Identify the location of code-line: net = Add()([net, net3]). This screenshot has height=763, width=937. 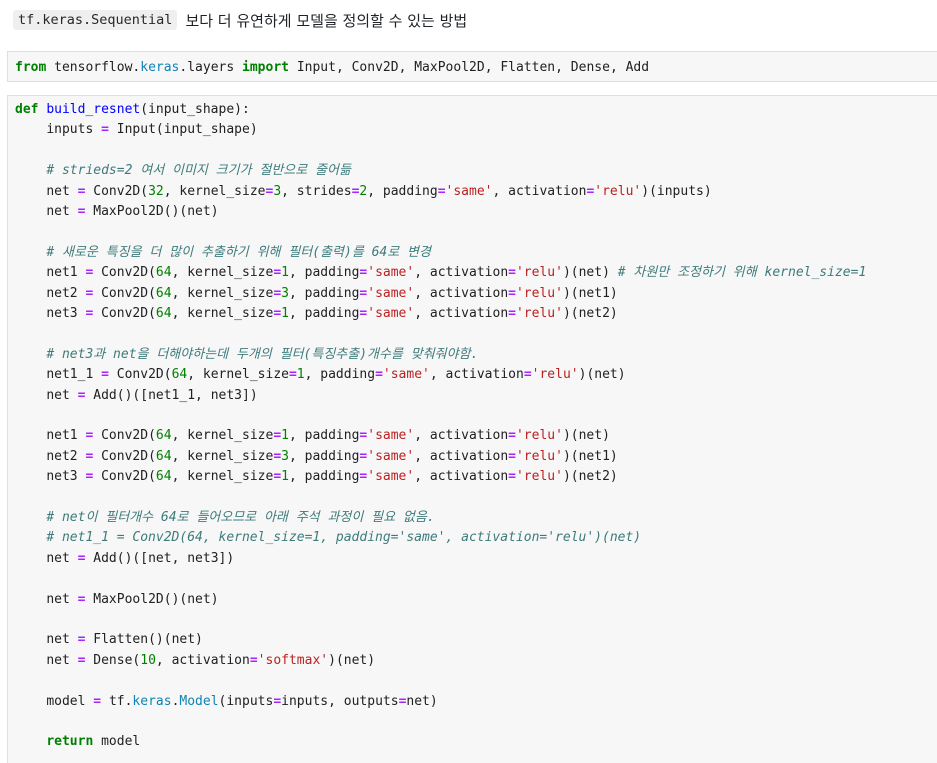
(140, 558).